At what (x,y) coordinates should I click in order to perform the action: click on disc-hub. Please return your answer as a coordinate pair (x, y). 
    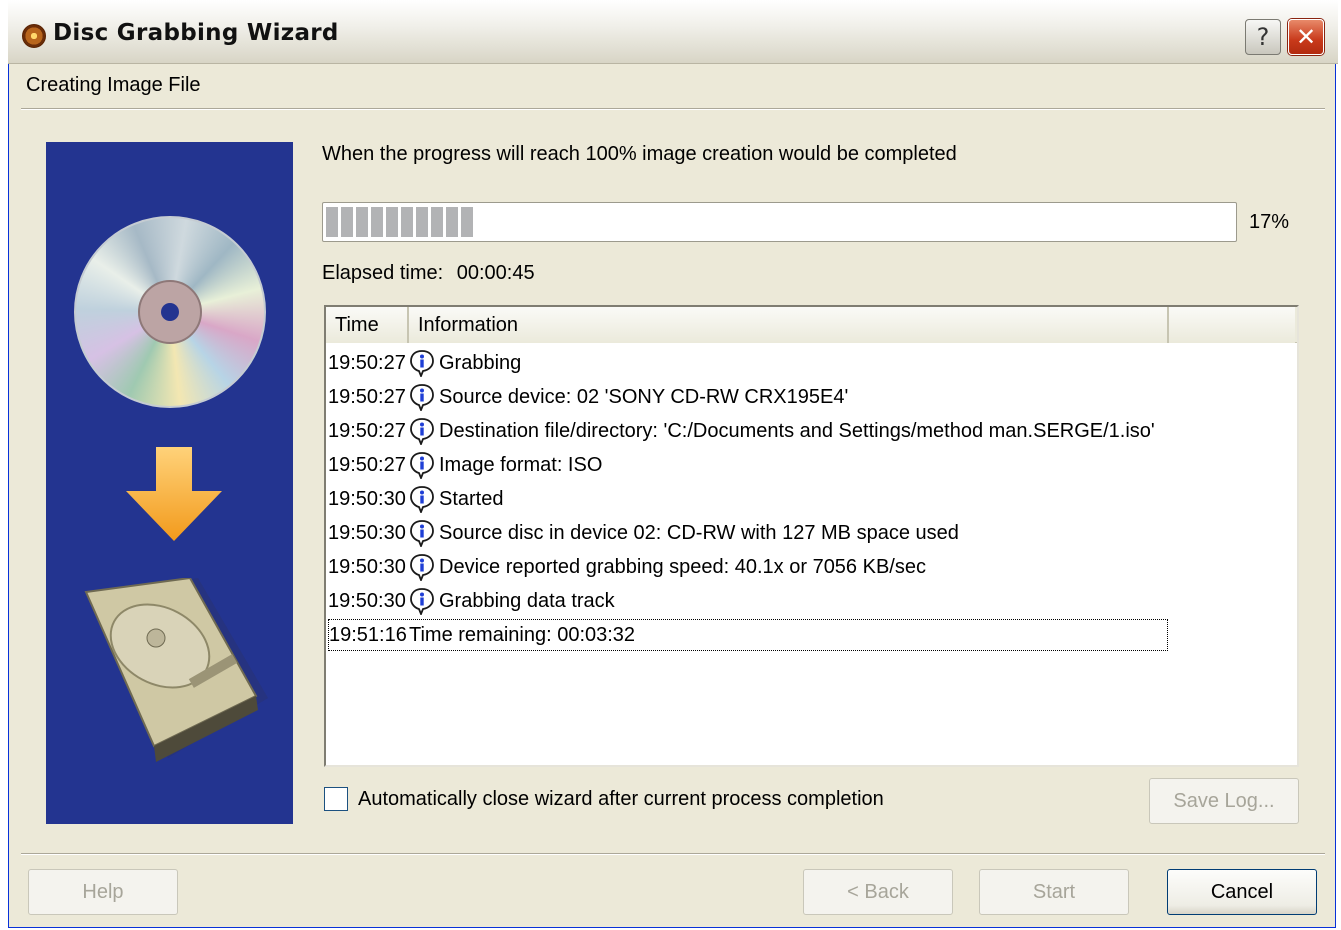
    Looking at the image, I should click on (170, 312).